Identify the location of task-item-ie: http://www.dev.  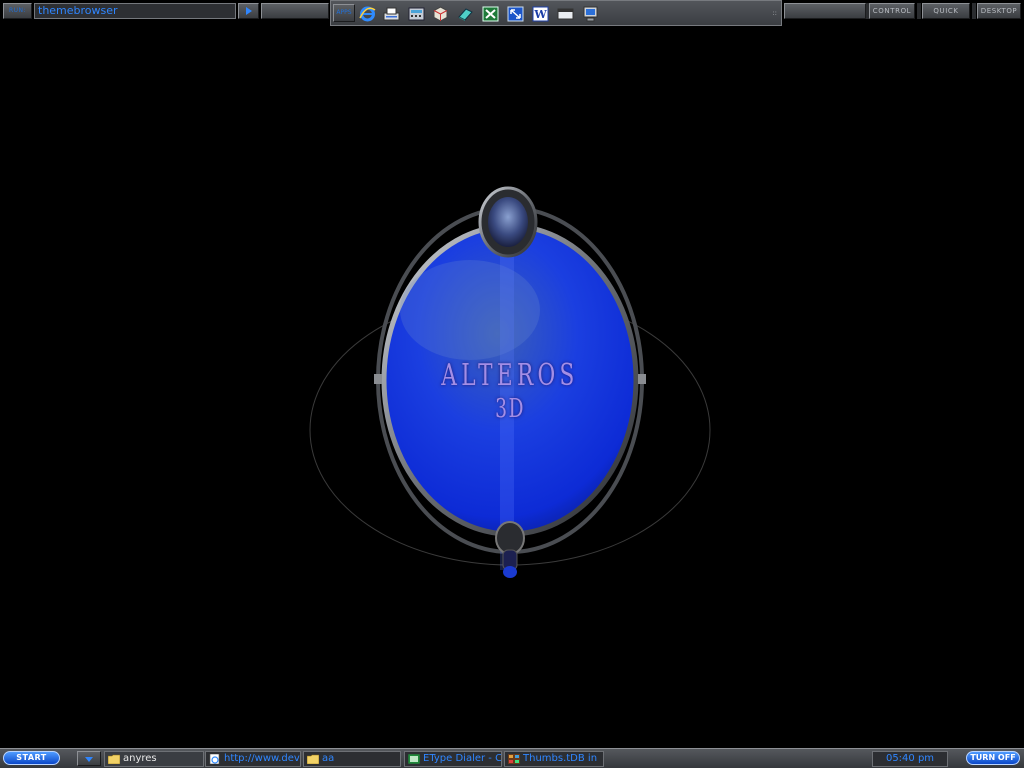
(253, 759).